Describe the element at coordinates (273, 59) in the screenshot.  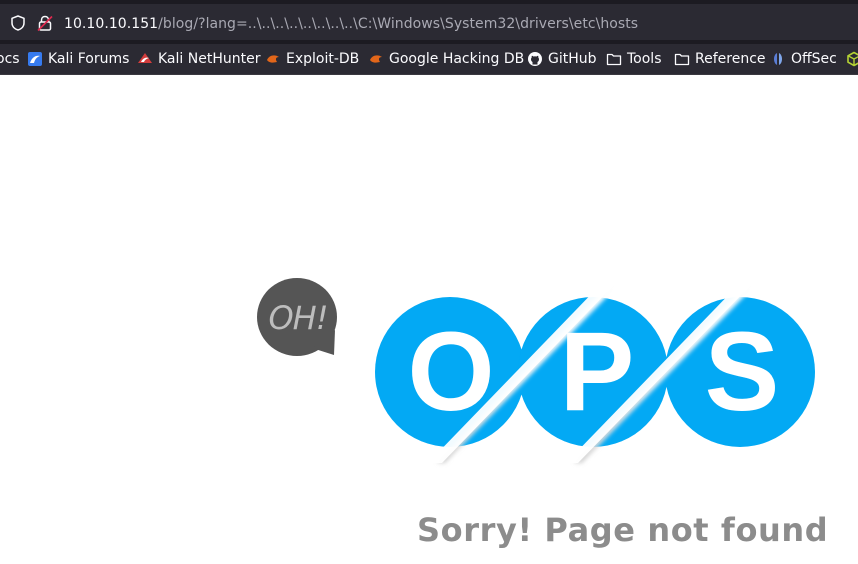
I see `exploit-db-icon` at that location.